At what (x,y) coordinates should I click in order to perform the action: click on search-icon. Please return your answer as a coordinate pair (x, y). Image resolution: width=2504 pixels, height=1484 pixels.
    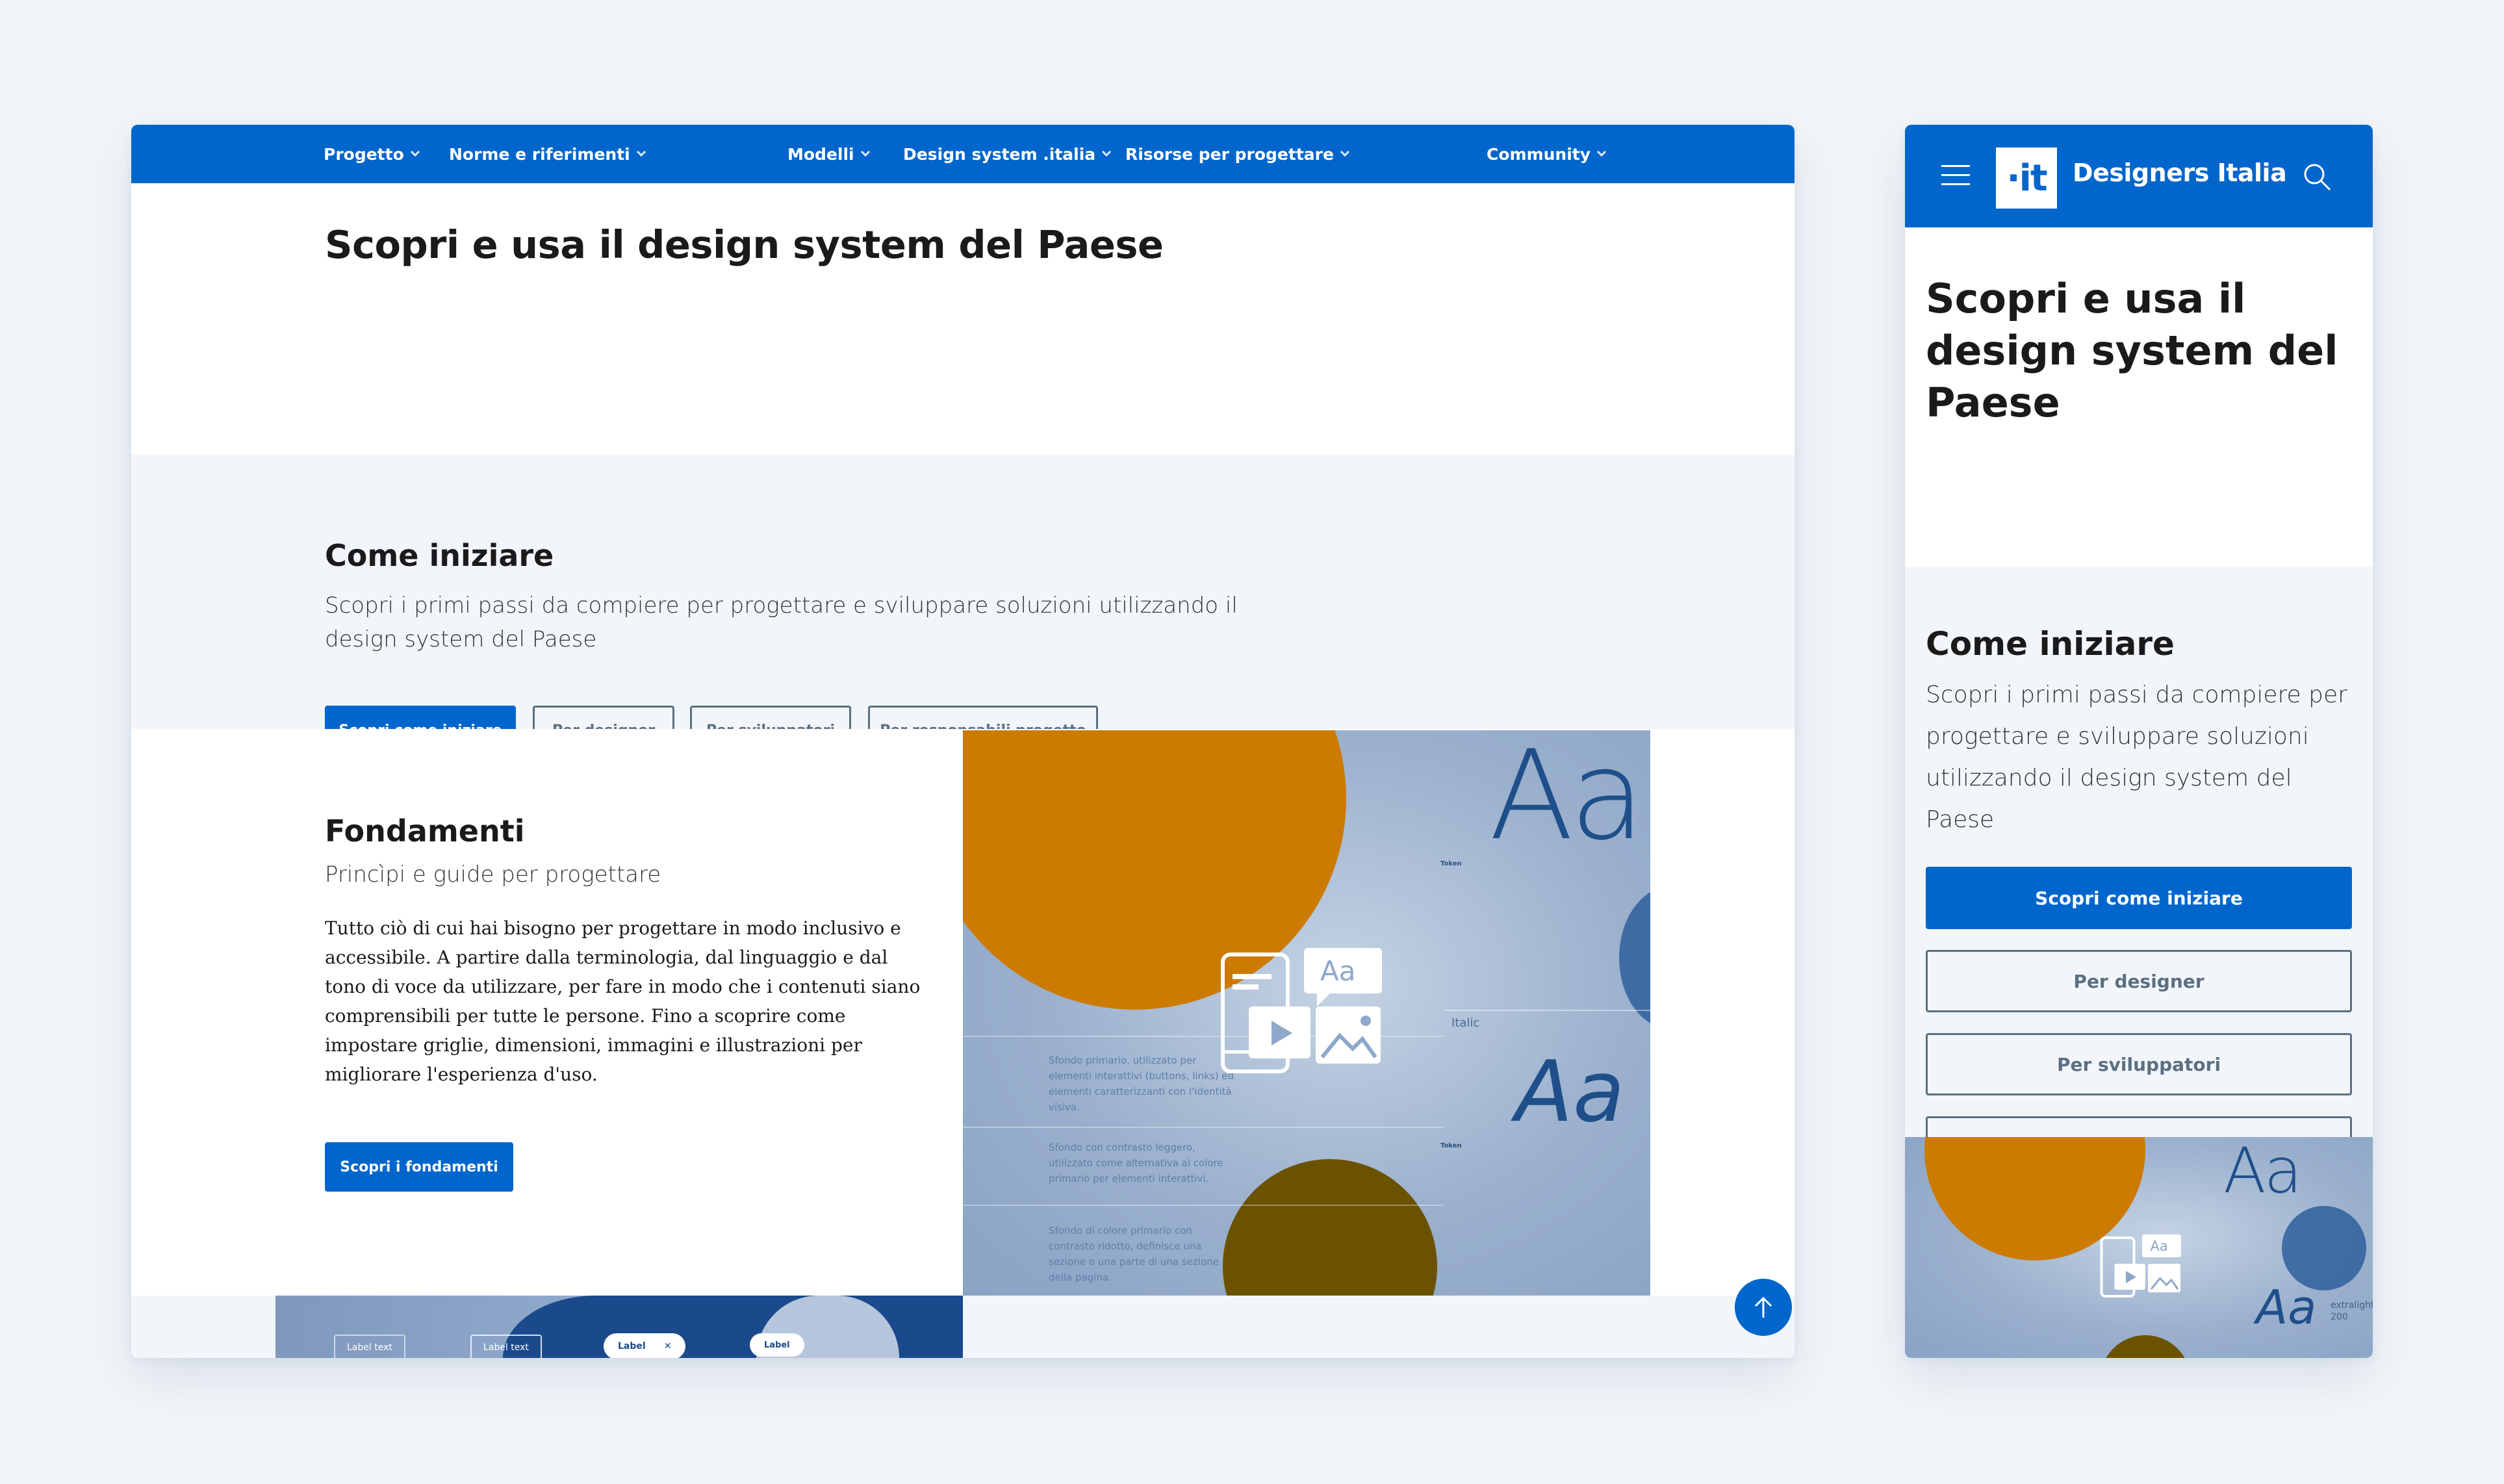
    Looking at the image, I should click on (2317, 176).